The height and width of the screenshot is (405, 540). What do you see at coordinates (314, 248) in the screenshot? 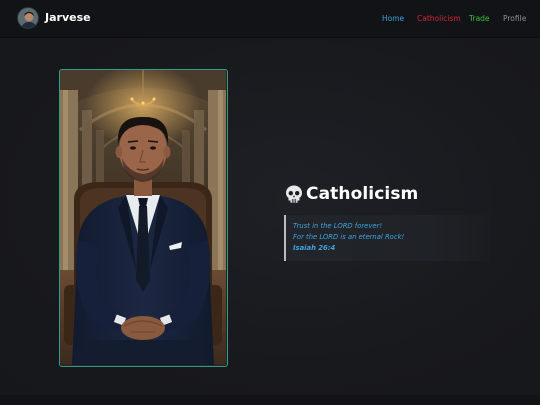
I see `quote-reference: Isaiah 26:4` at bounding box center [314, 248].